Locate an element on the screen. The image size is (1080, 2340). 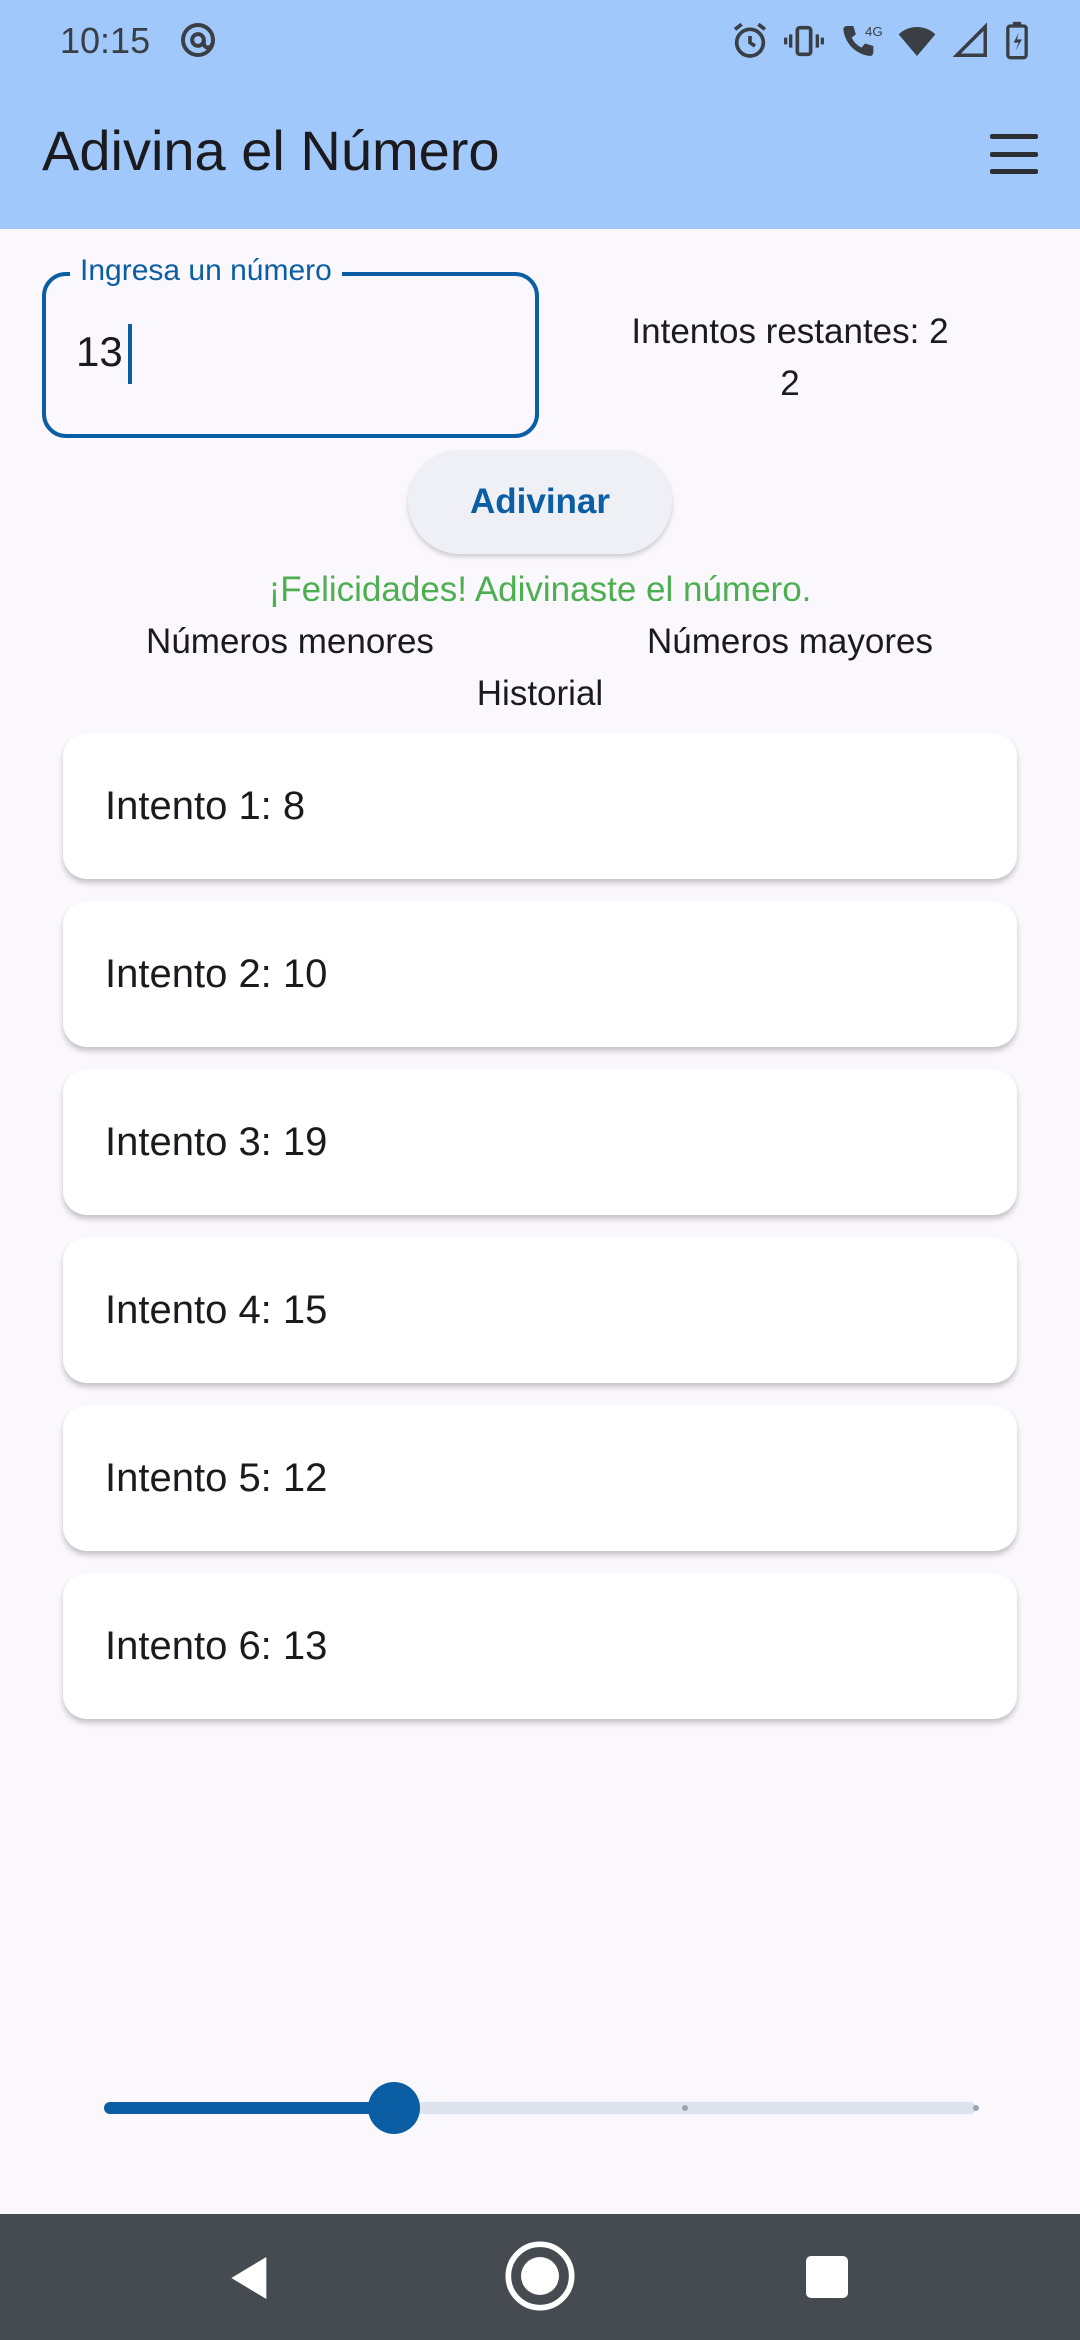
system-nav-bar is located at coordinates (540, 2277).